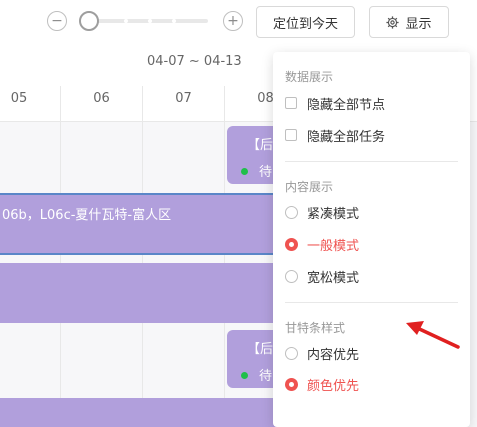 This screenshot has height=427, width=477. I want to click on loose-mode-radio, so click(291, 276).